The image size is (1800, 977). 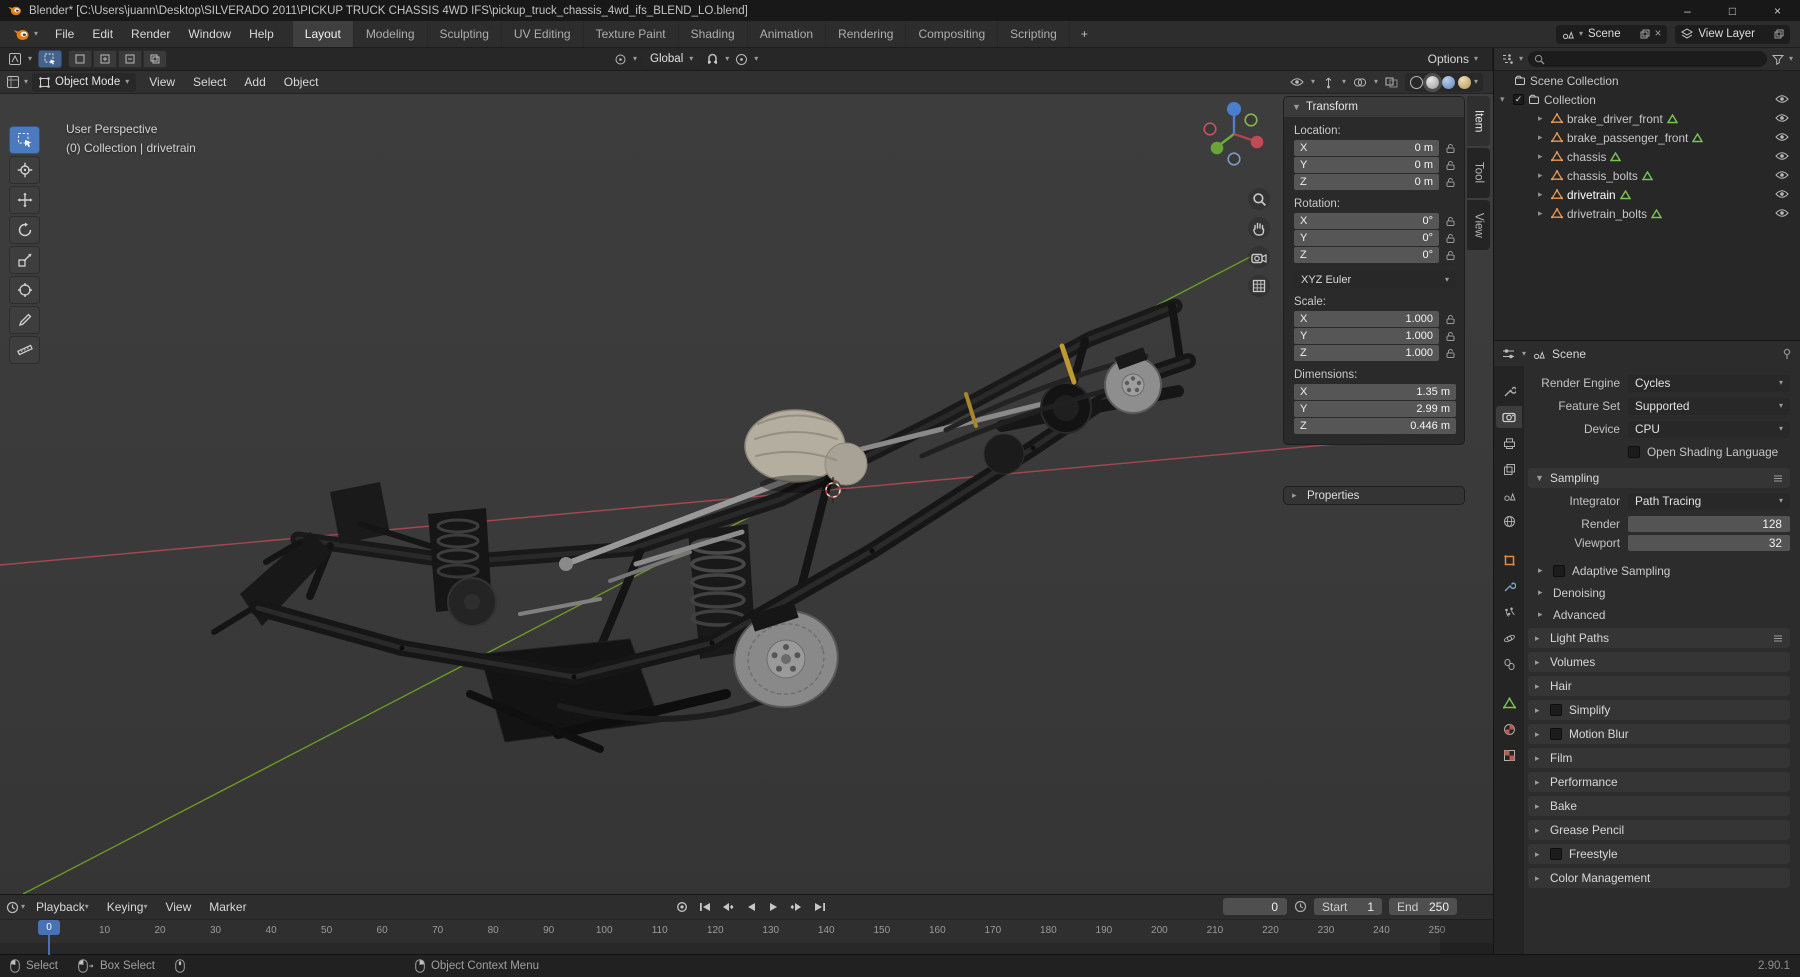 I want to click on next-keyframe-button, so click(x=796, y=906).